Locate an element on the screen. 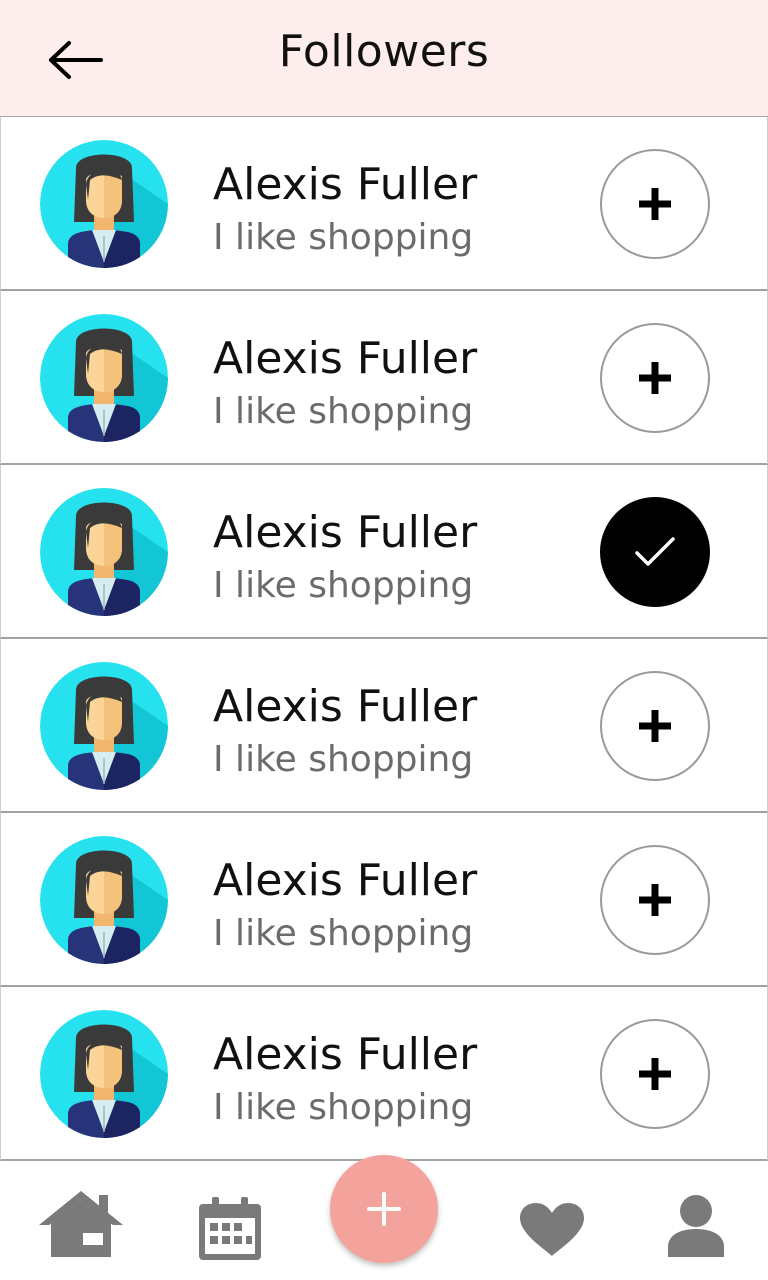 Image resolution: width=768 pixels, height=1280 pixels. calendar-icon is located at coordinates (230, 1228).